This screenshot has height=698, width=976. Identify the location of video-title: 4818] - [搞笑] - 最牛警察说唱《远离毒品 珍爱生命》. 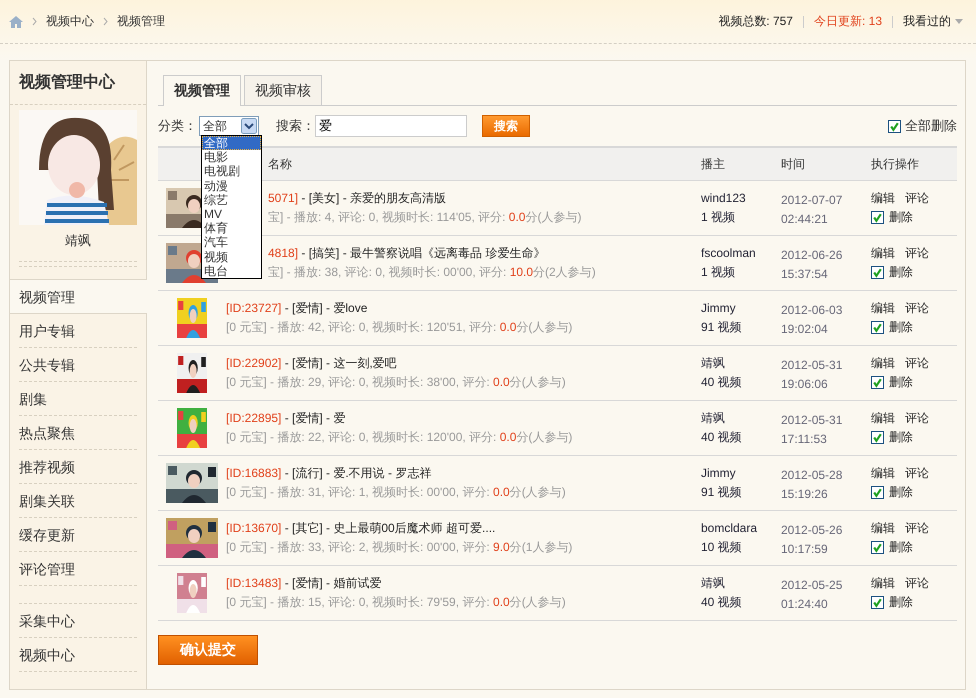
(407, 253).